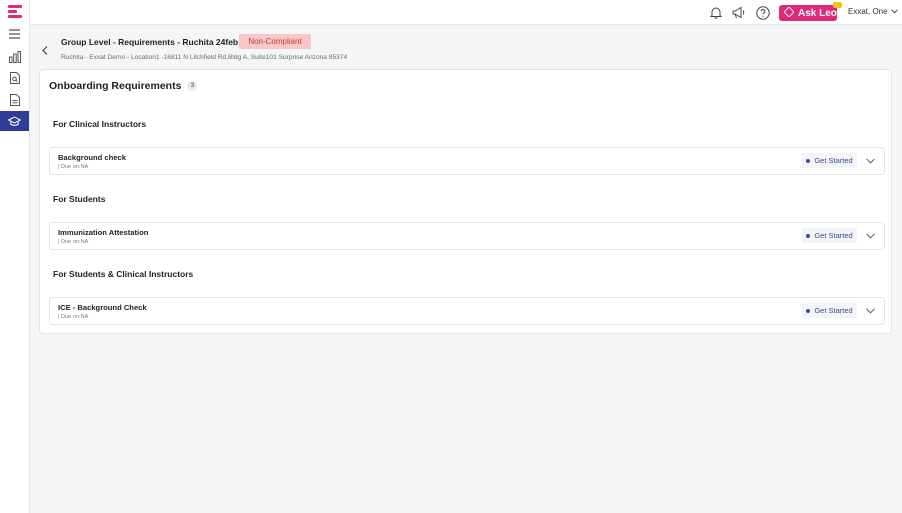 Image resolution: width=902 pixels, height=513 pixels. Describe the element at coordinates (192, 86) in the screenshot. I see `count-badge: 3` at that location.